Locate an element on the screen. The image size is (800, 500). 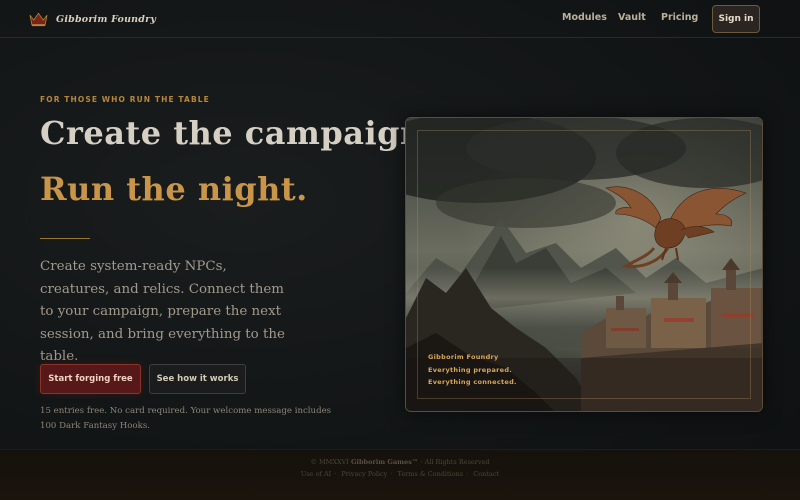
copyright-suffix: · All Rights Reserved is located at coordinates (455, 462).